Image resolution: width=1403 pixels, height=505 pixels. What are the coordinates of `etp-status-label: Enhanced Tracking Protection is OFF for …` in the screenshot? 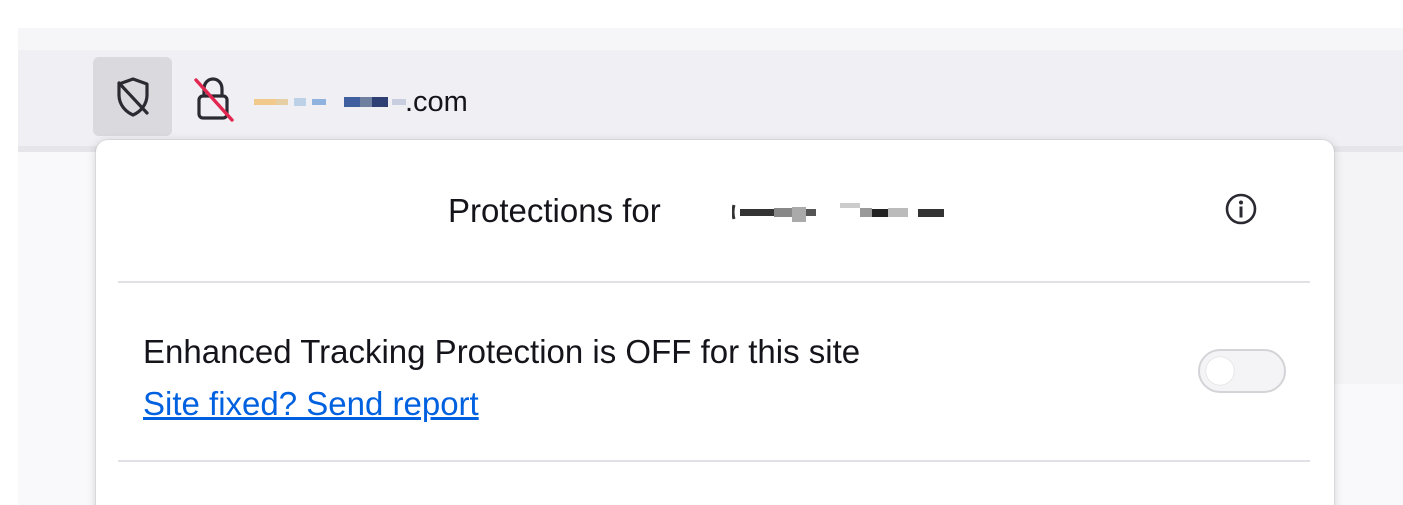 It's located at (502, 351).